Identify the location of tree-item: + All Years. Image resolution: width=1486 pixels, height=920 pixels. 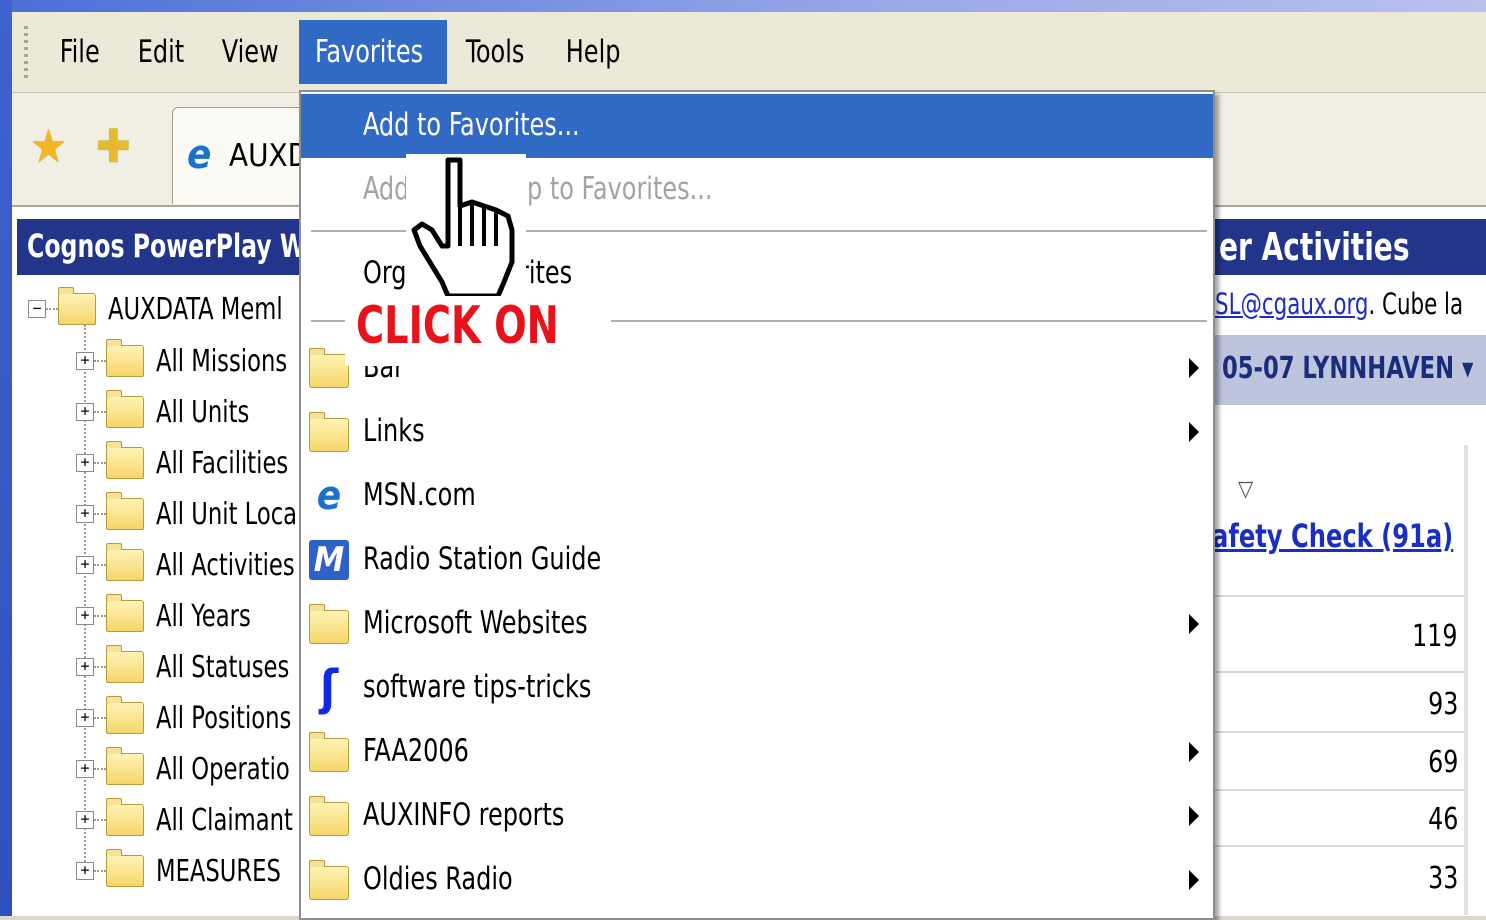
(172, 616).